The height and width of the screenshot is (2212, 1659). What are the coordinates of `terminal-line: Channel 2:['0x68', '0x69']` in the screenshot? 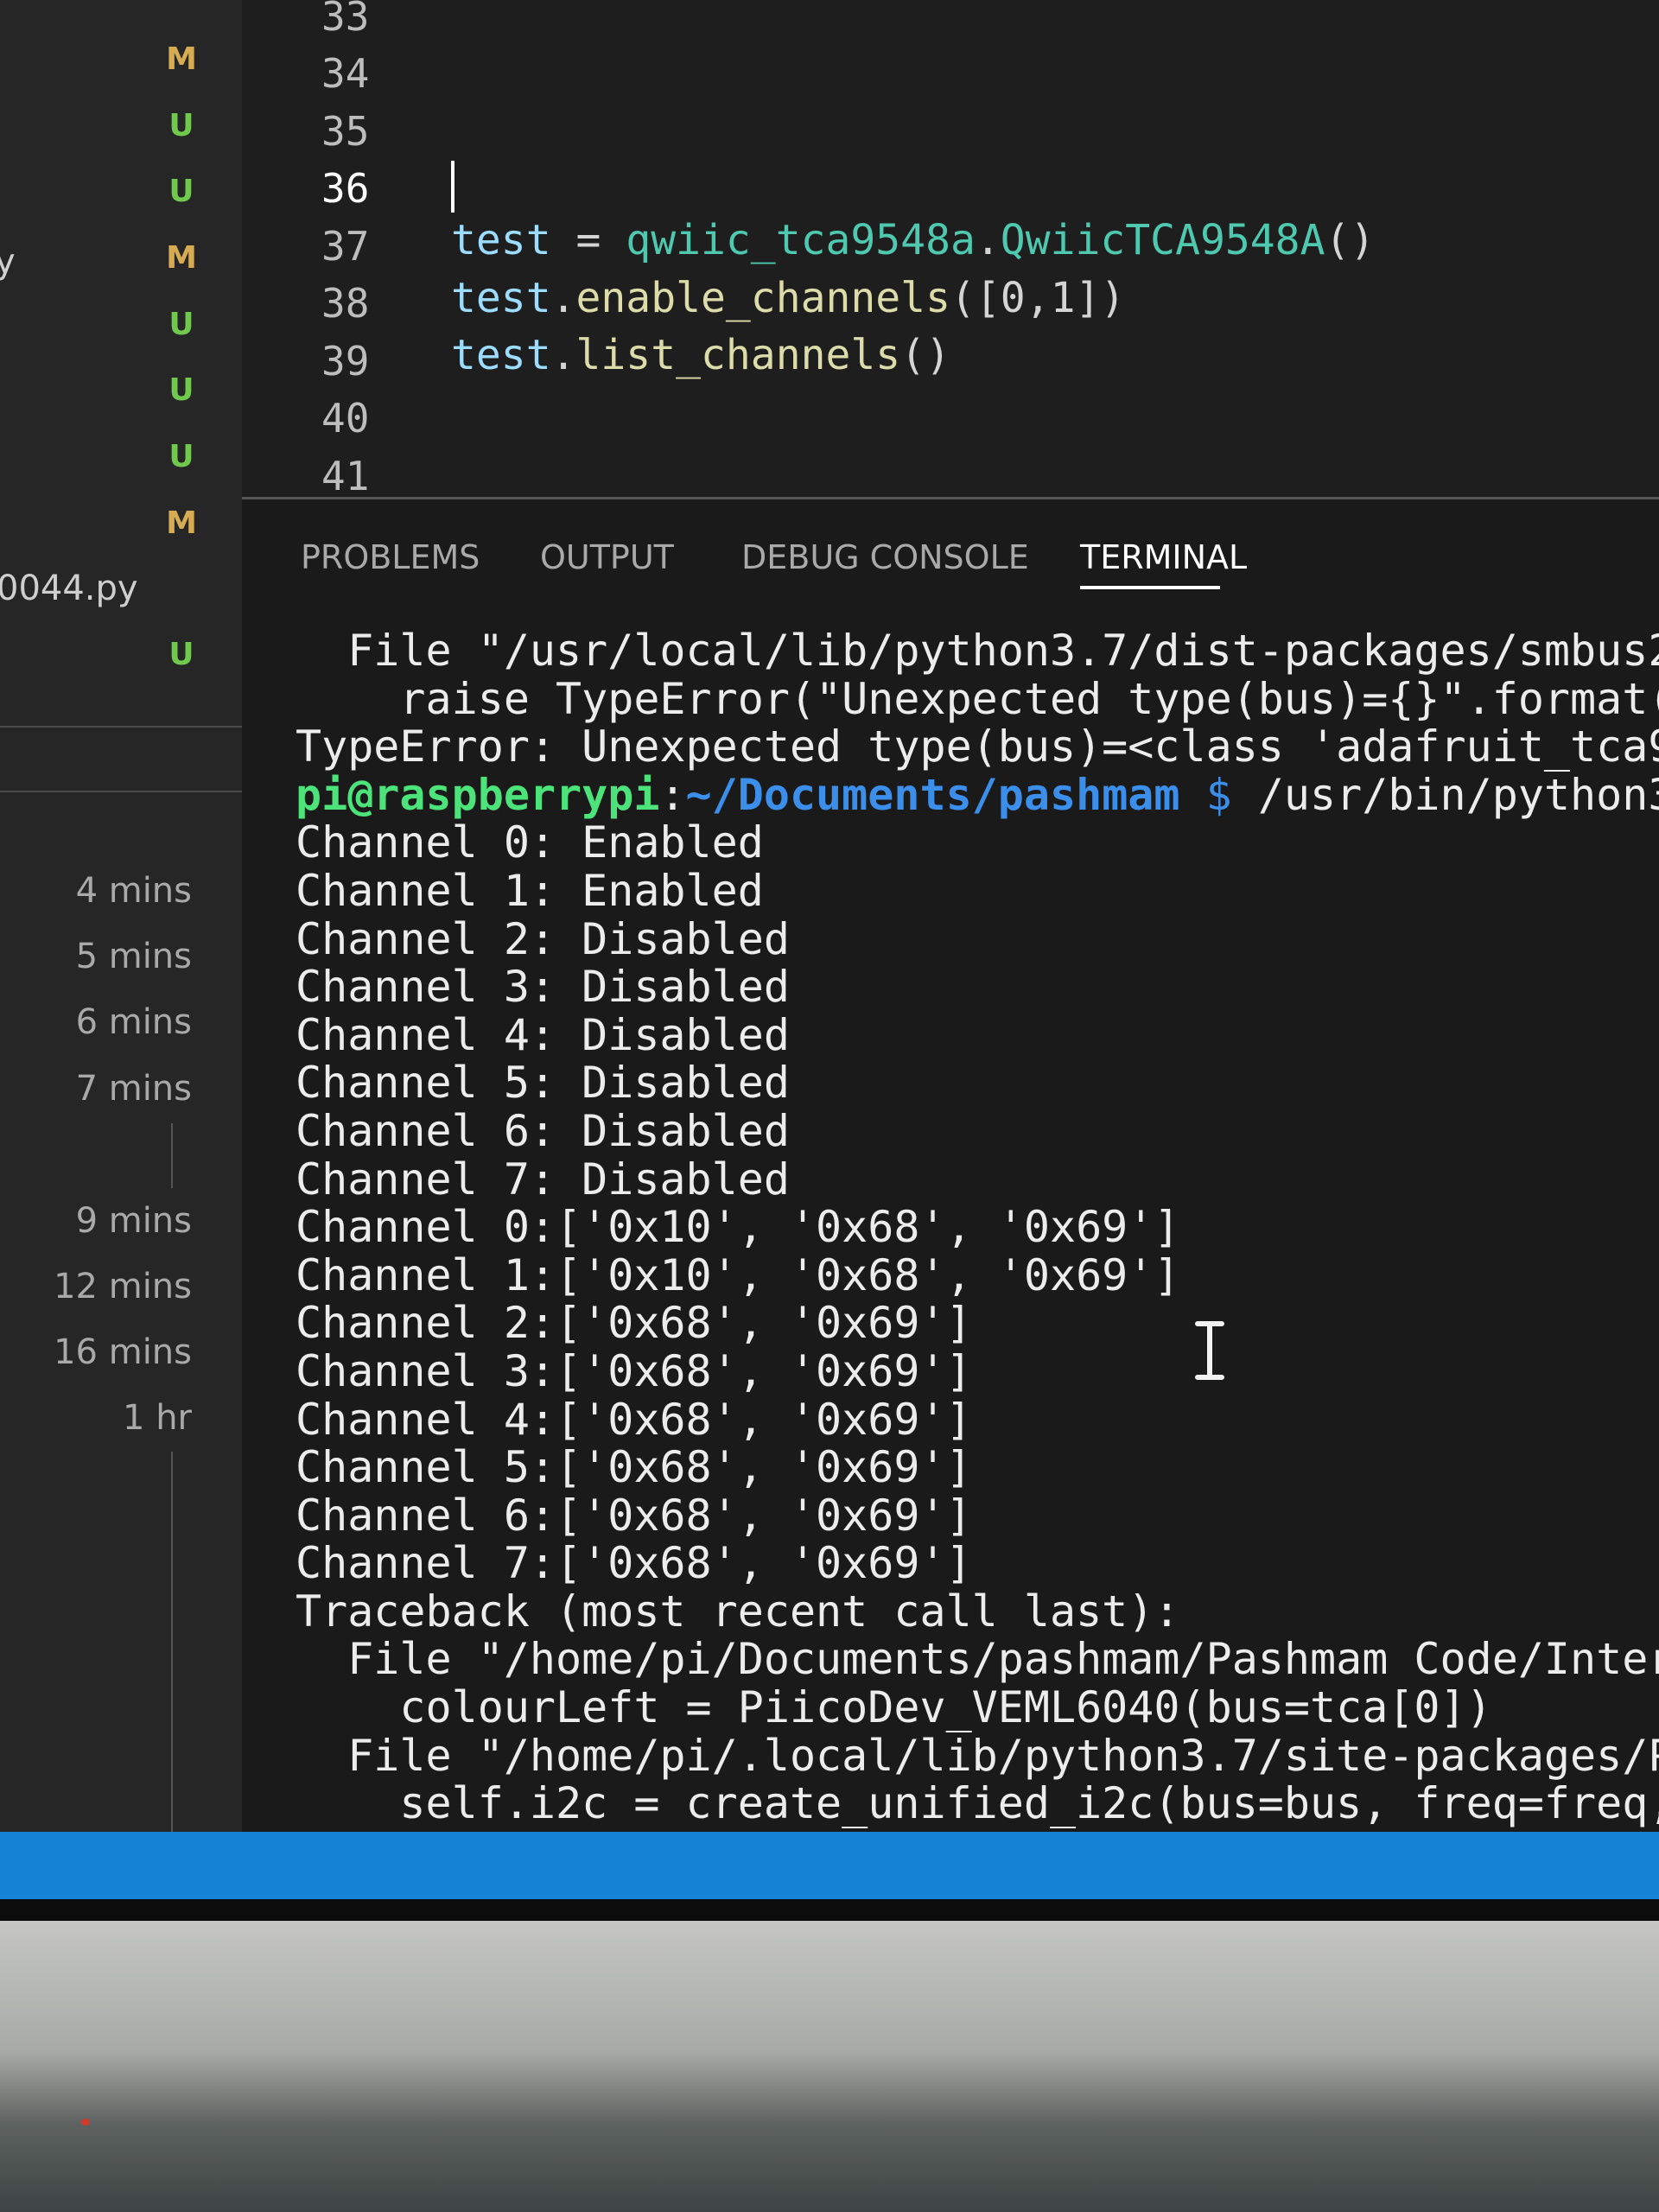 It's located at (634, 1324).